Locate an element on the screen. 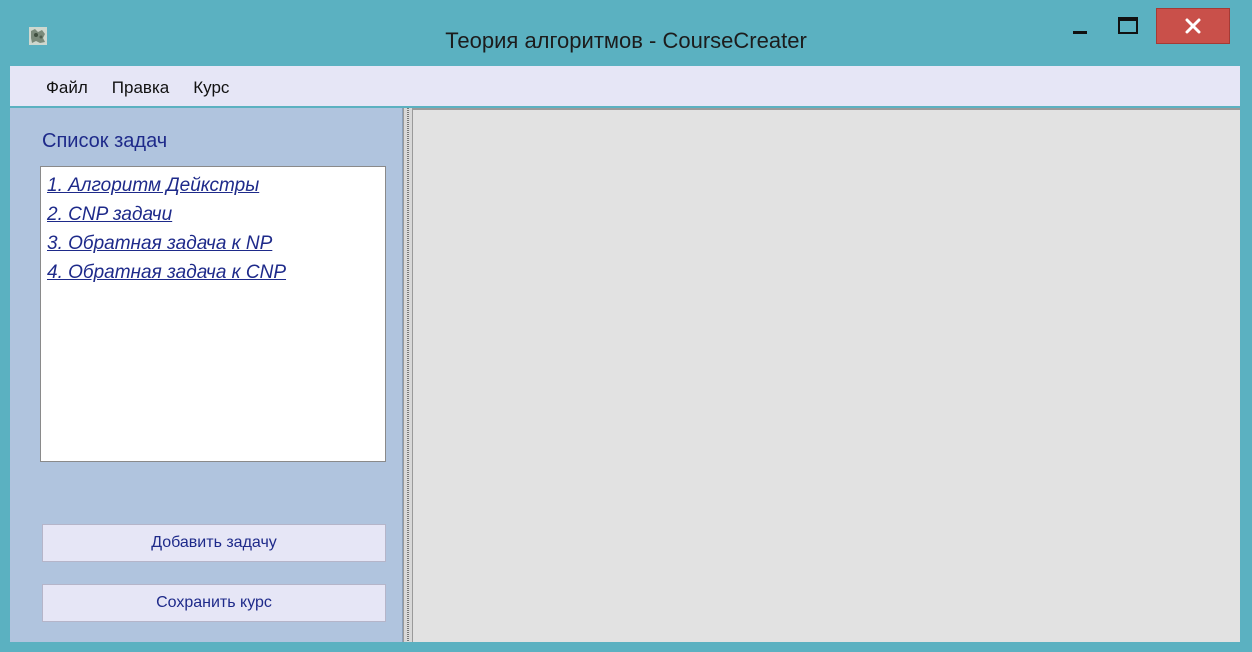  maximize-button is located at coordinates (1128, 26).